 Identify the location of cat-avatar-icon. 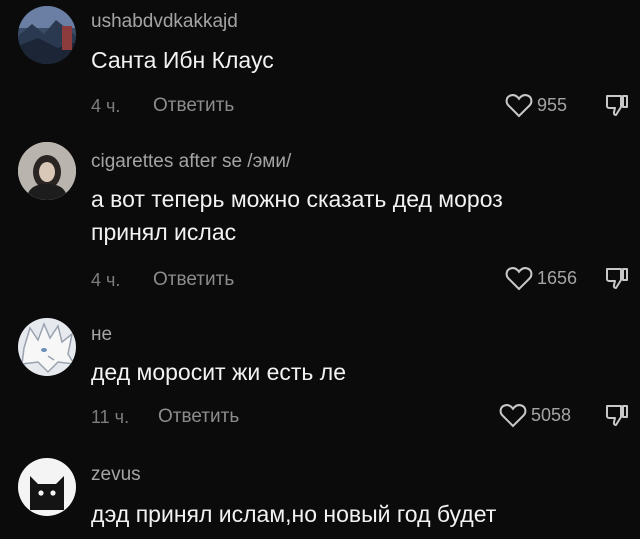
(47, 487).